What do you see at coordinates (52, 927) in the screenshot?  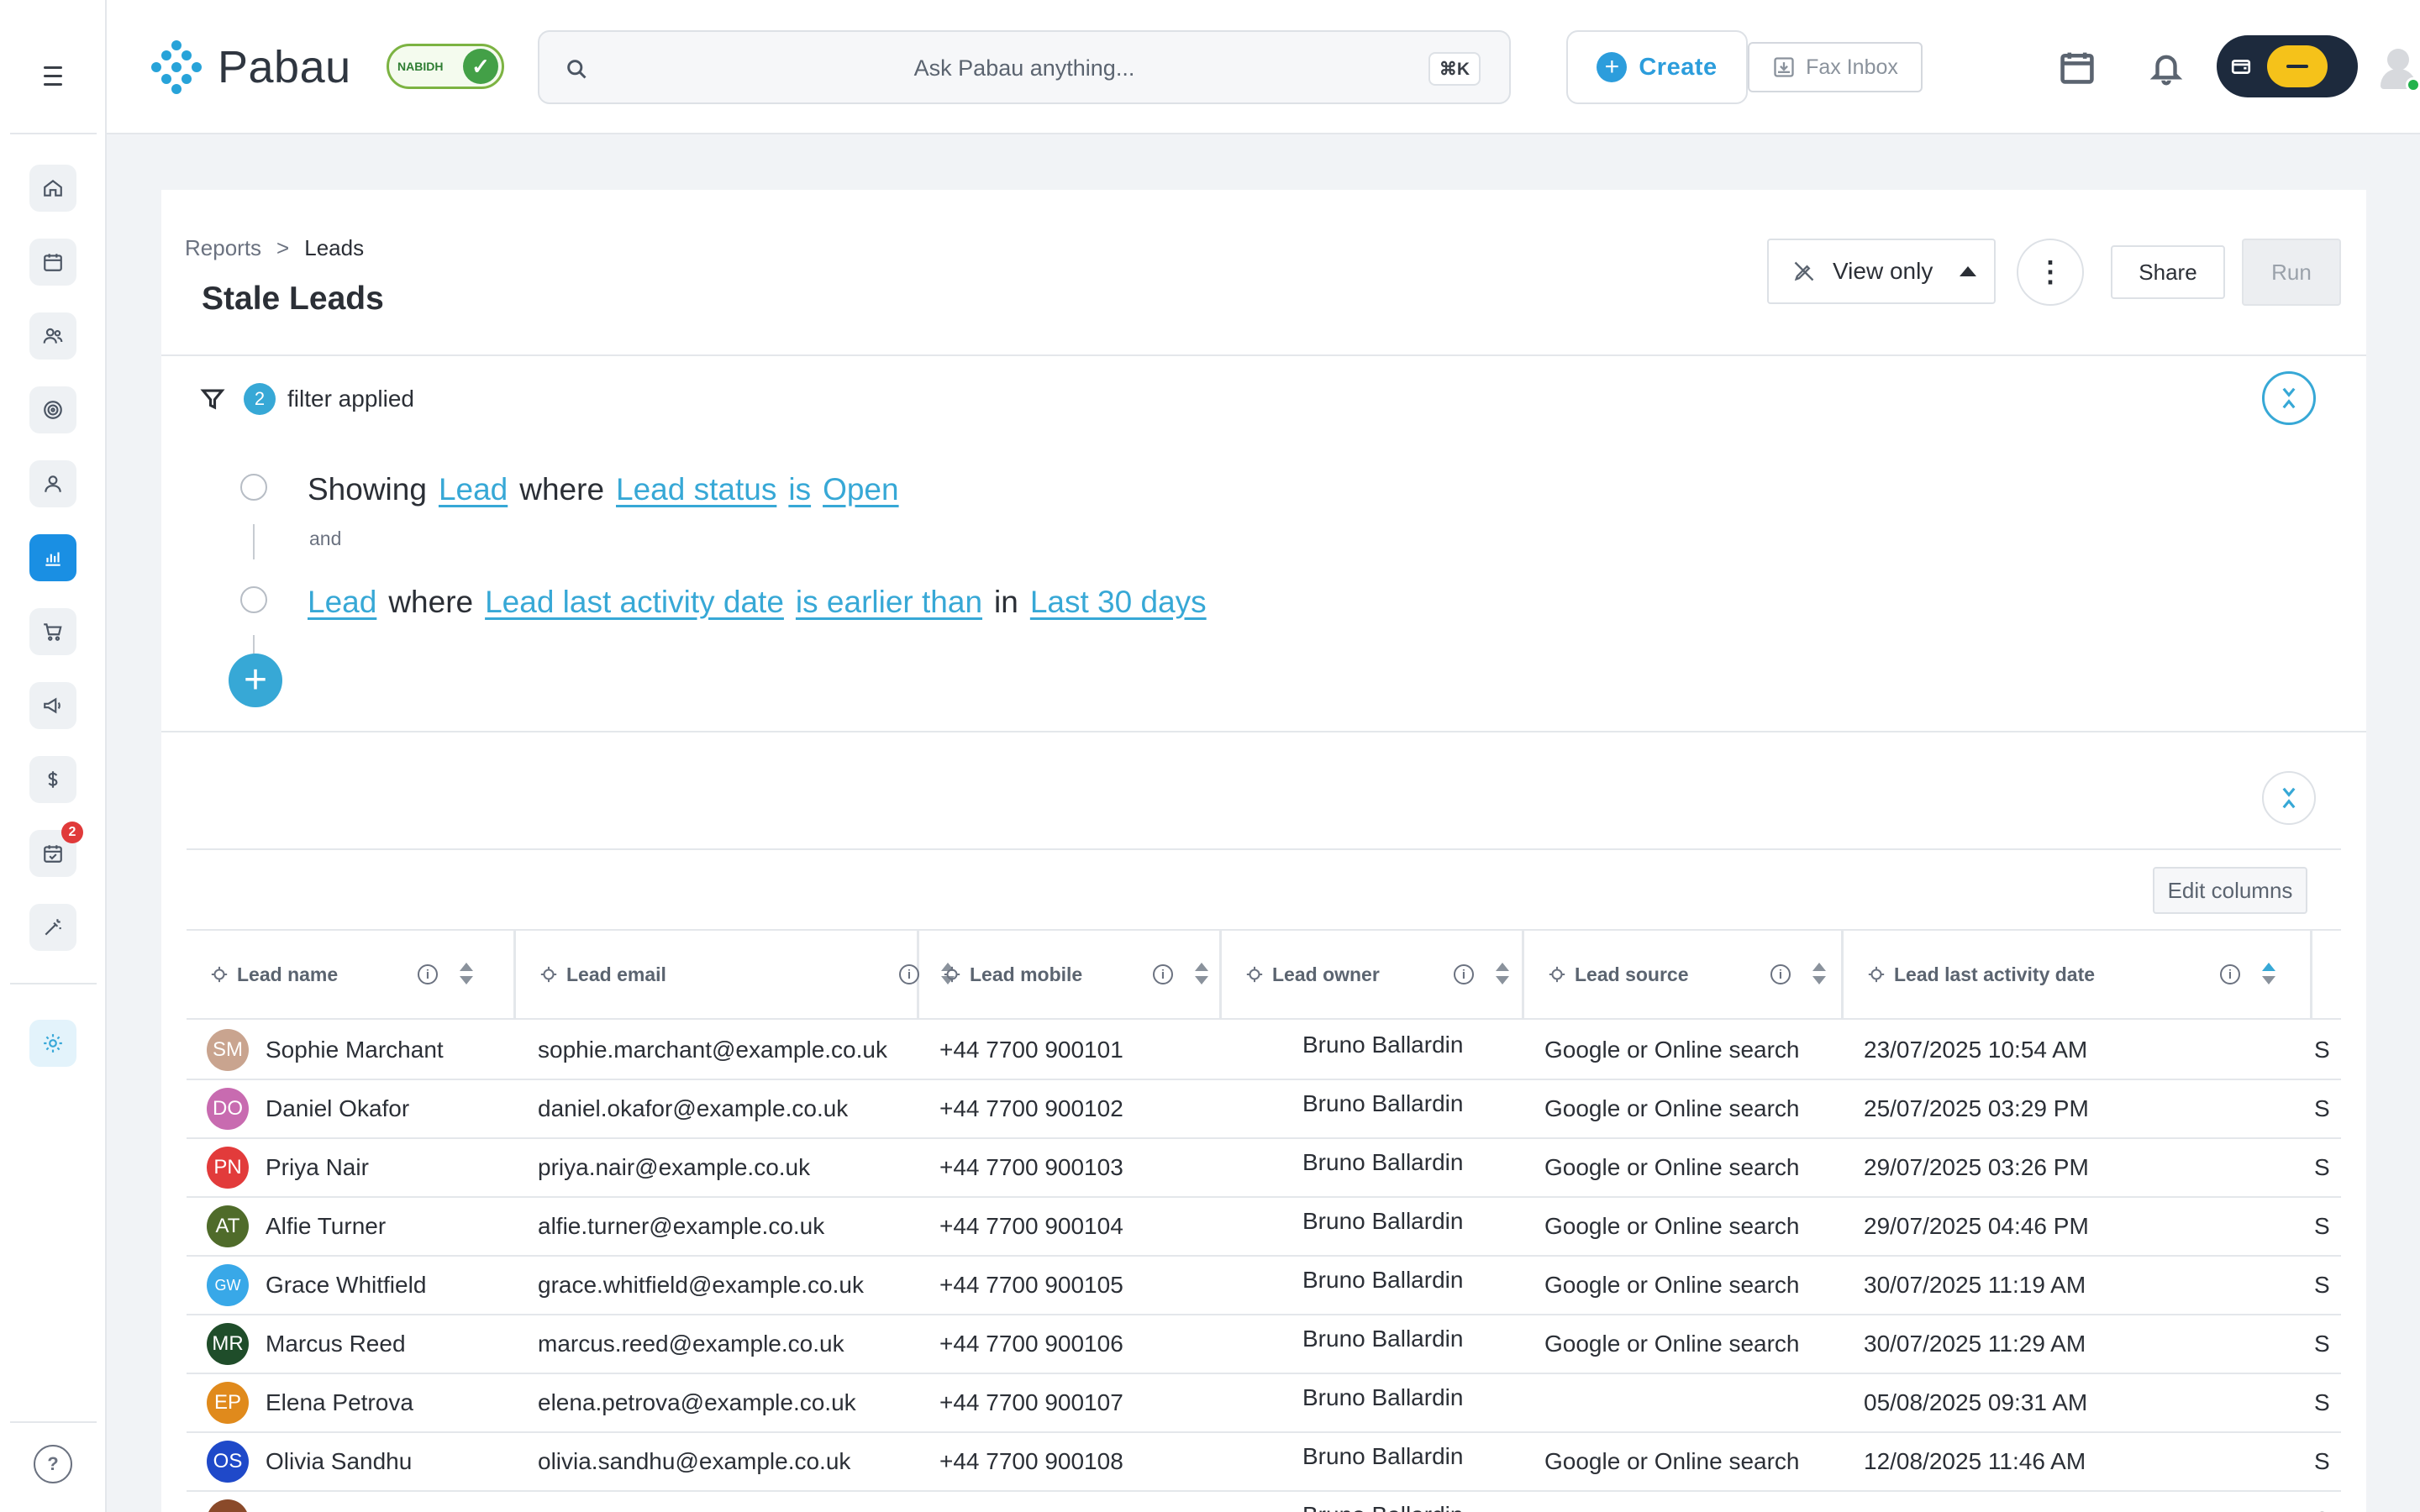 I see `sidebar-item-automation` at bounding box center [52, 927].